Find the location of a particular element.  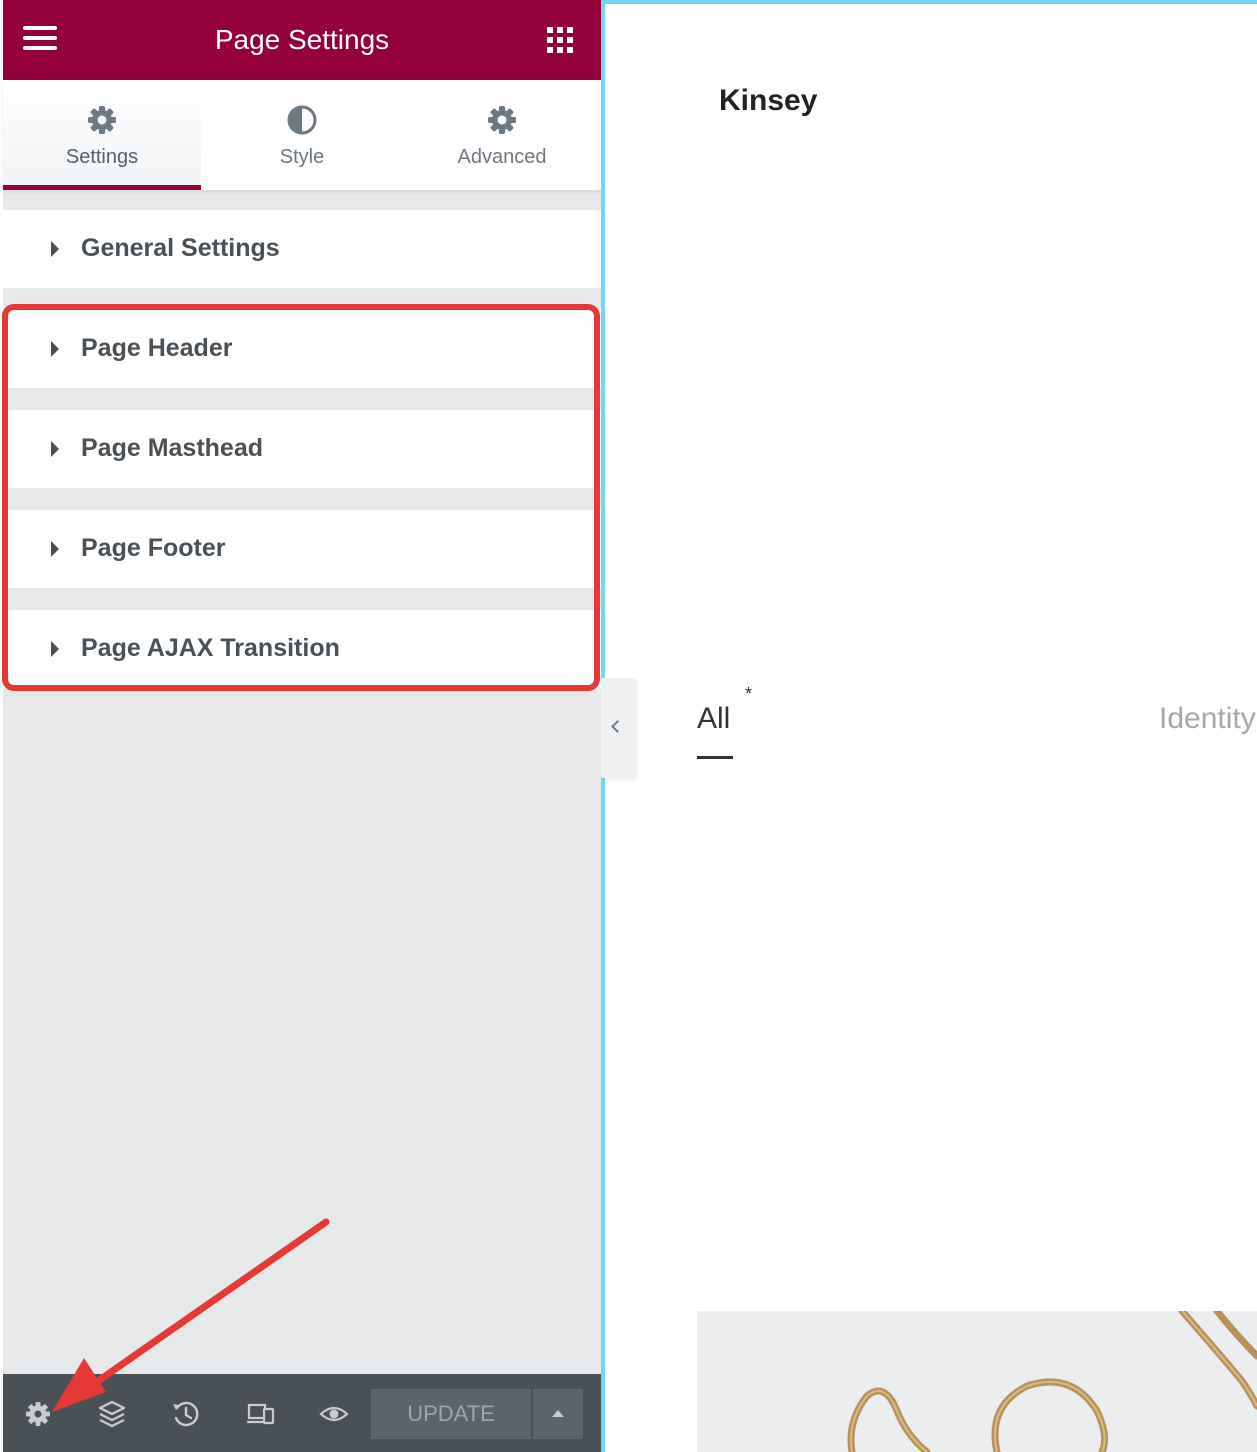

panel-header: Page Settings is located at coordinates (302, 40).